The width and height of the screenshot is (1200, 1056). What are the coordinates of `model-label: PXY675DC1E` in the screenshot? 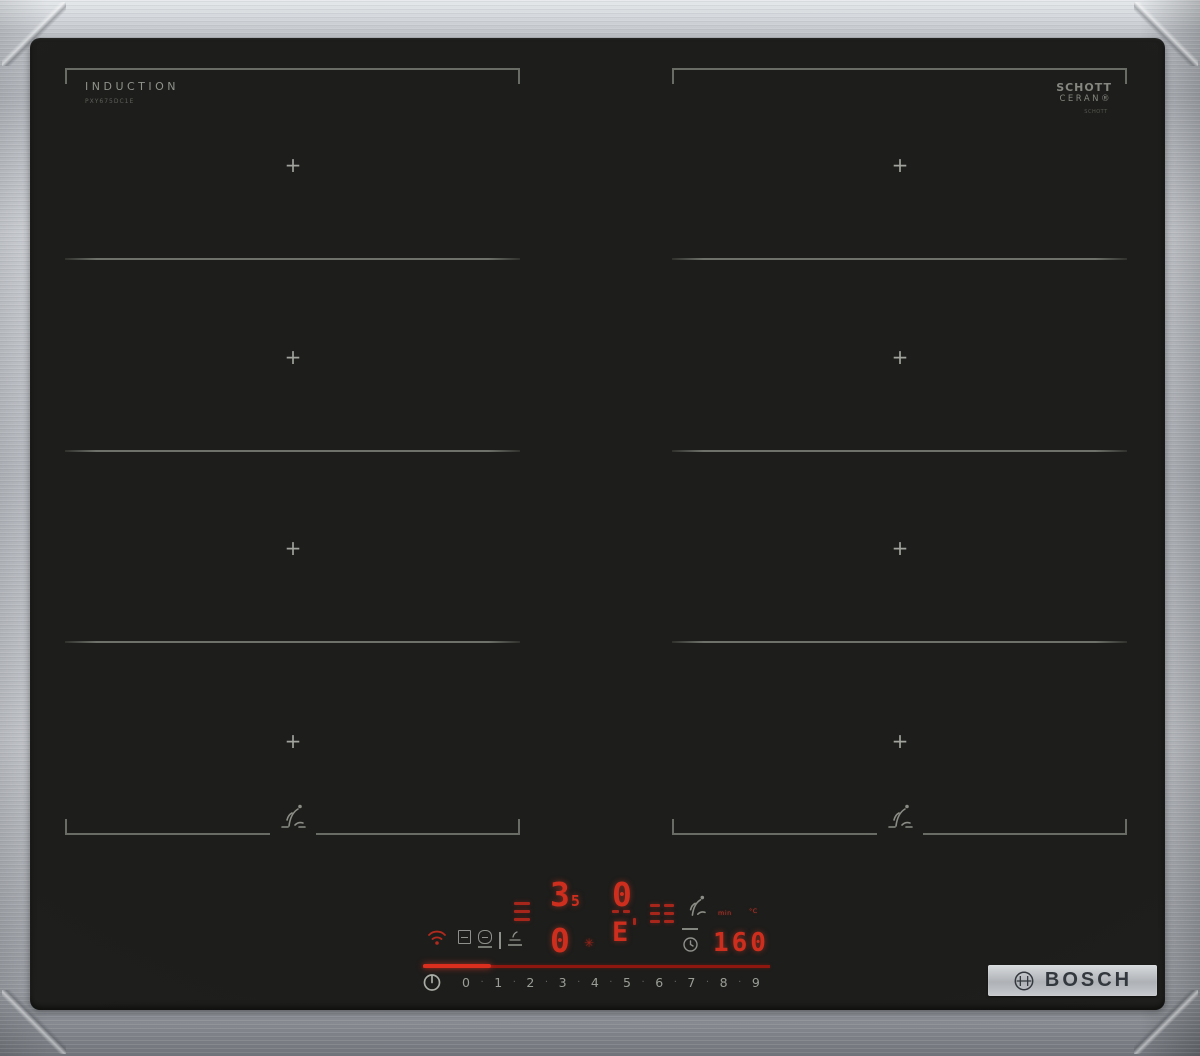 It's located at (110, 101).